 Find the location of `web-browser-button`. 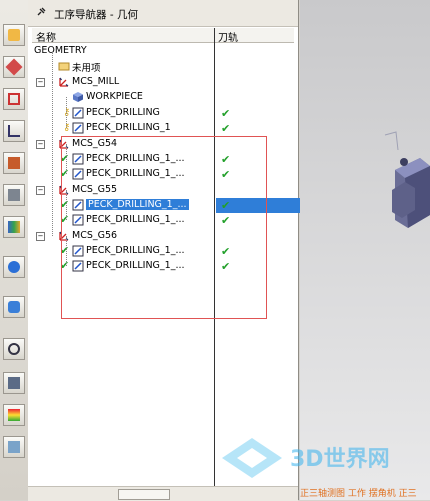

web-browser-button is located at coordinates (14, 267).